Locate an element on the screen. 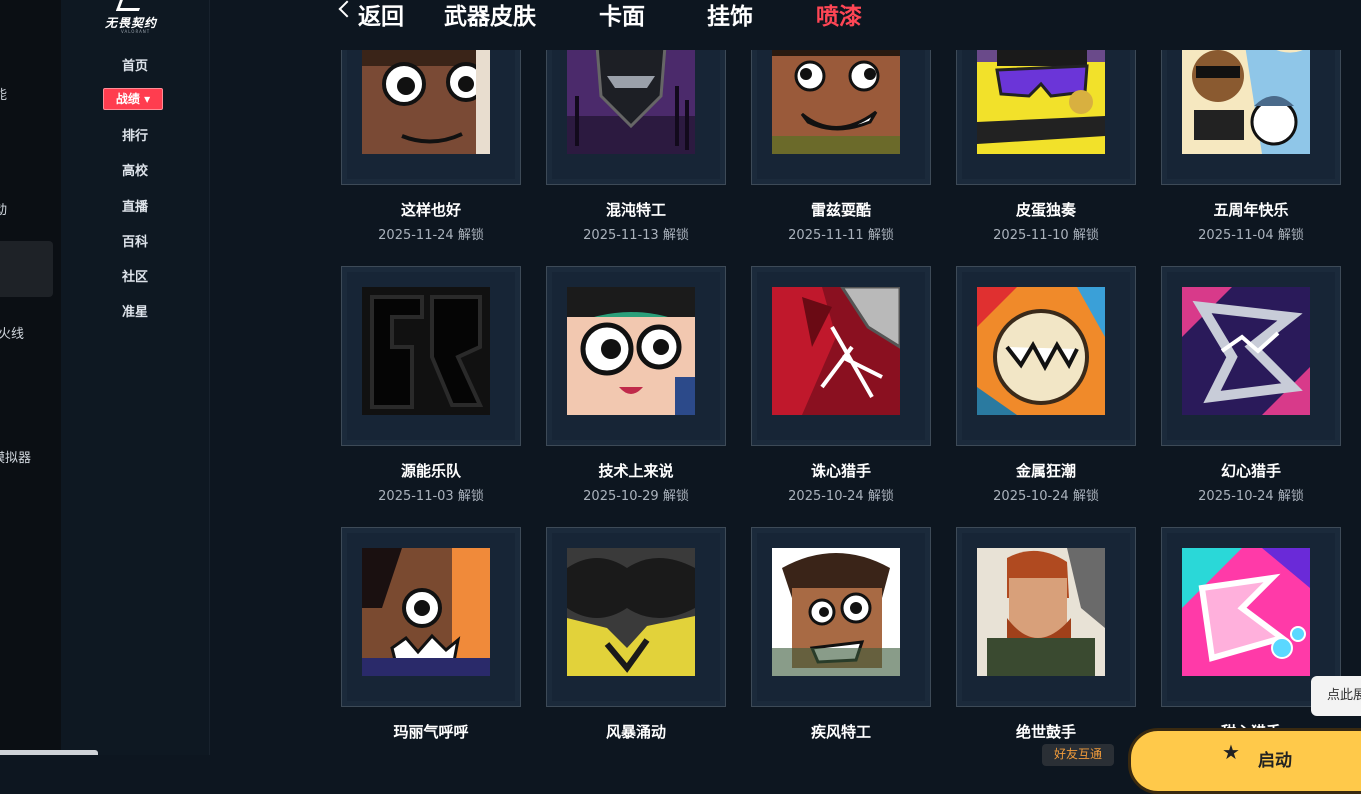 This screenshot has height=794, width=1361. spray-name: 诛心猎手 is located at coordinates (840, 471).